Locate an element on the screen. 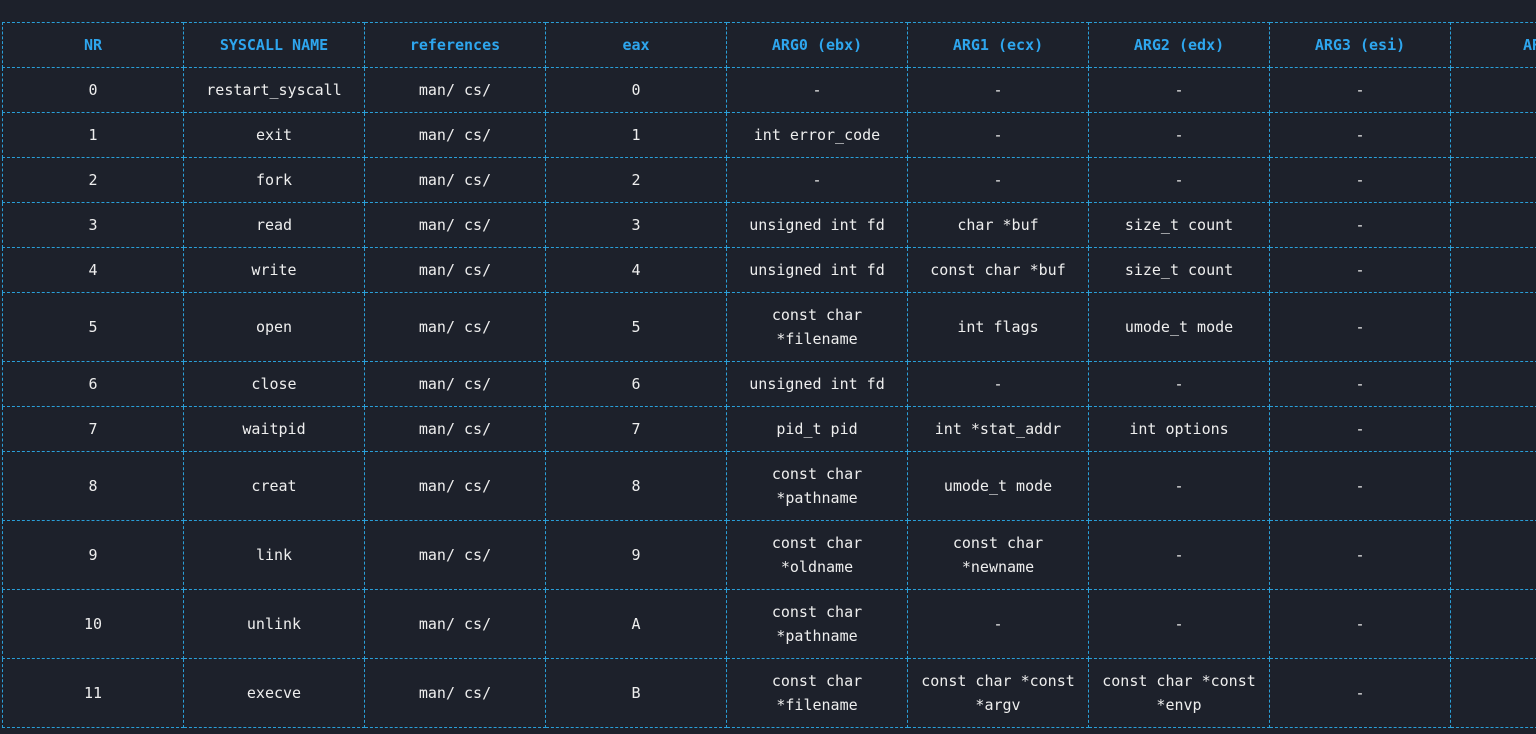 The width and height of the screenshot is (1536, 734). cell-eax: 8 is located at coordinates (636, 486).